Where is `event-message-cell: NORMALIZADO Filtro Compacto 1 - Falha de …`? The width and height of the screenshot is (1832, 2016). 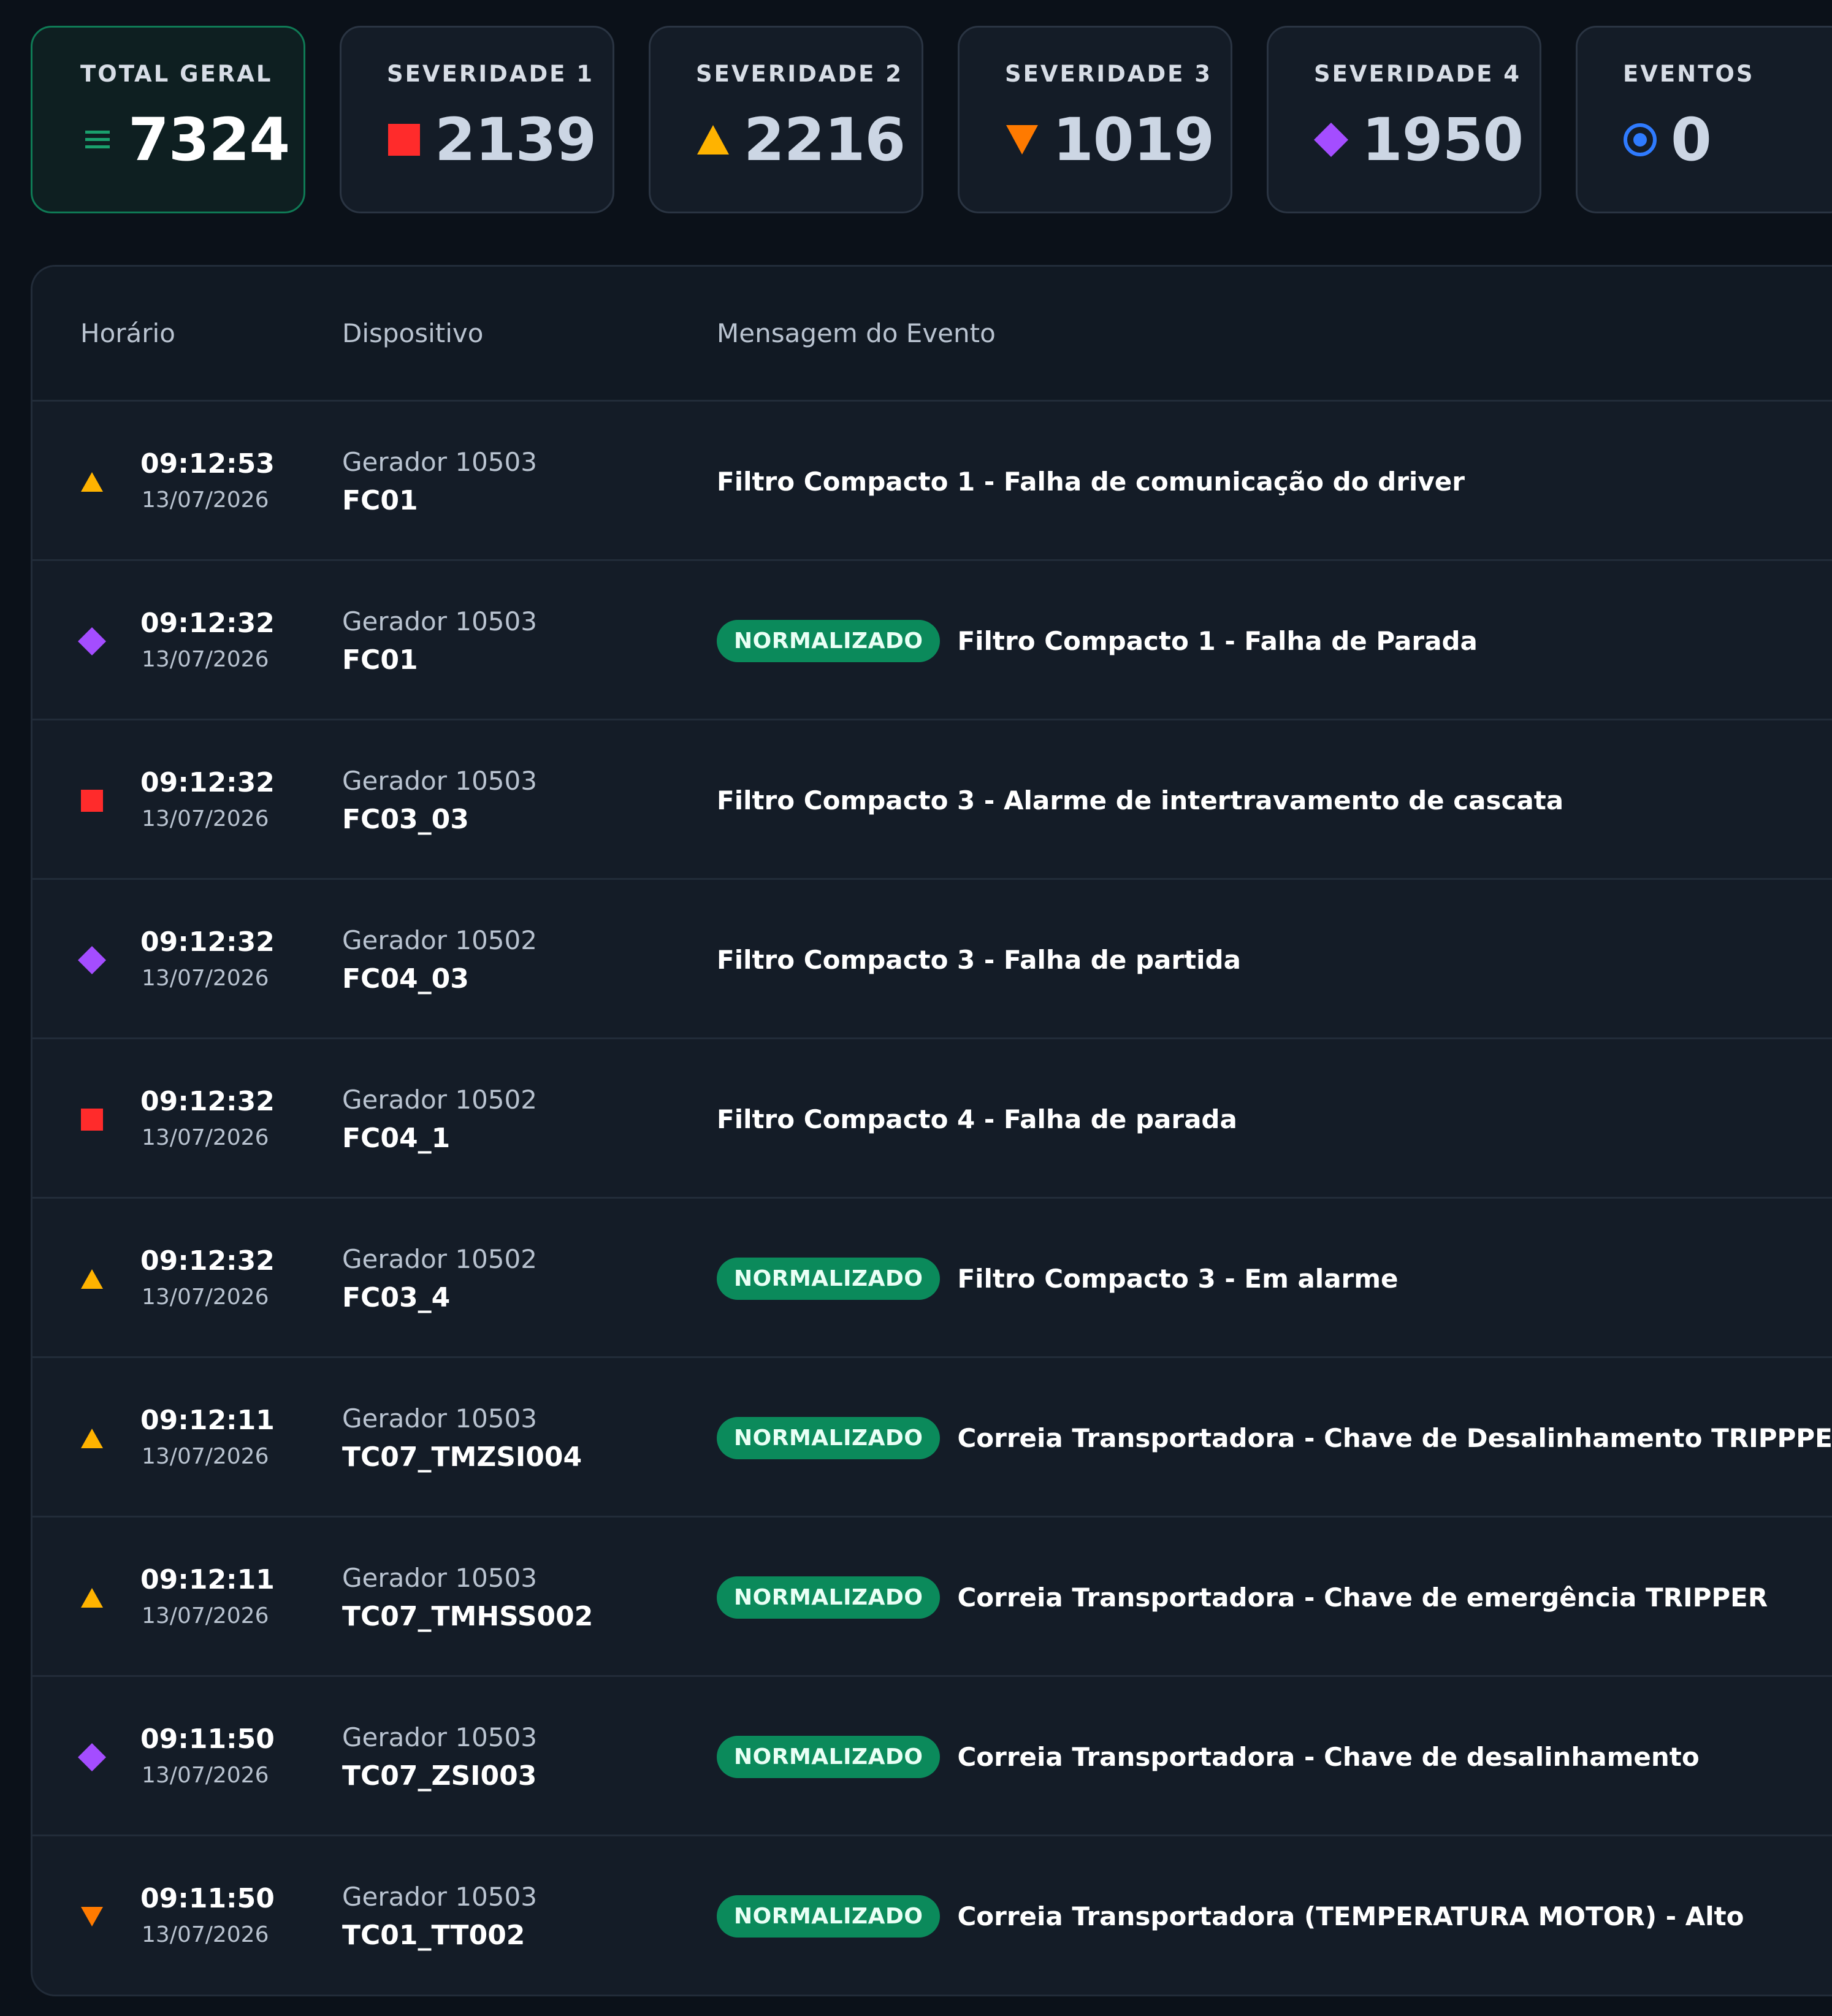 event-message-cell: NORMALIZADO Filtro Compacto 1 - Falha de … is located at coordinates (1097, 640).